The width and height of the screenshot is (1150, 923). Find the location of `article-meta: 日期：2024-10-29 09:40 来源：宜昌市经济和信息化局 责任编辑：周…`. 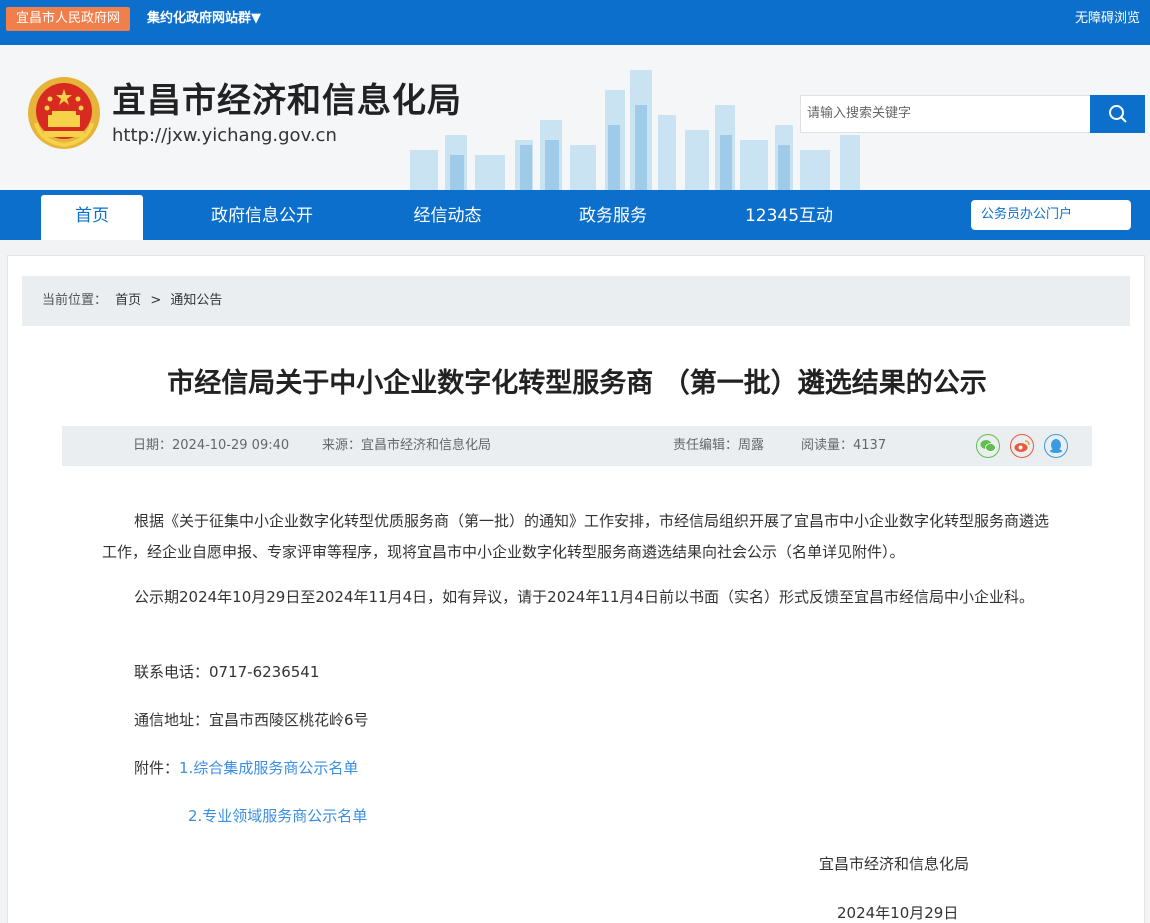

article-meta: 日期：2024-10-29 09:40 来源：宜昌市经济和信息化局 责任编辑：周… is located at coordinates (577, 446).